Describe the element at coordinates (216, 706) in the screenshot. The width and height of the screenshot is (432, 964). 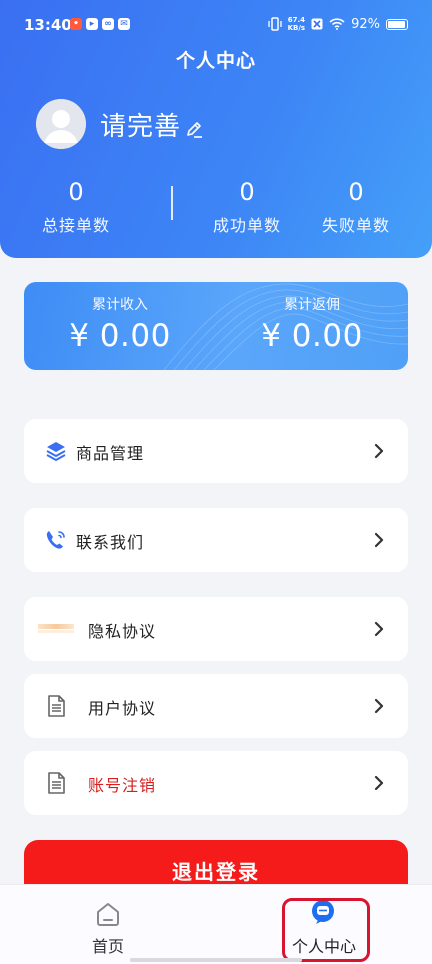
I see `menu-item-user-agreement: 用户协议` at that location.